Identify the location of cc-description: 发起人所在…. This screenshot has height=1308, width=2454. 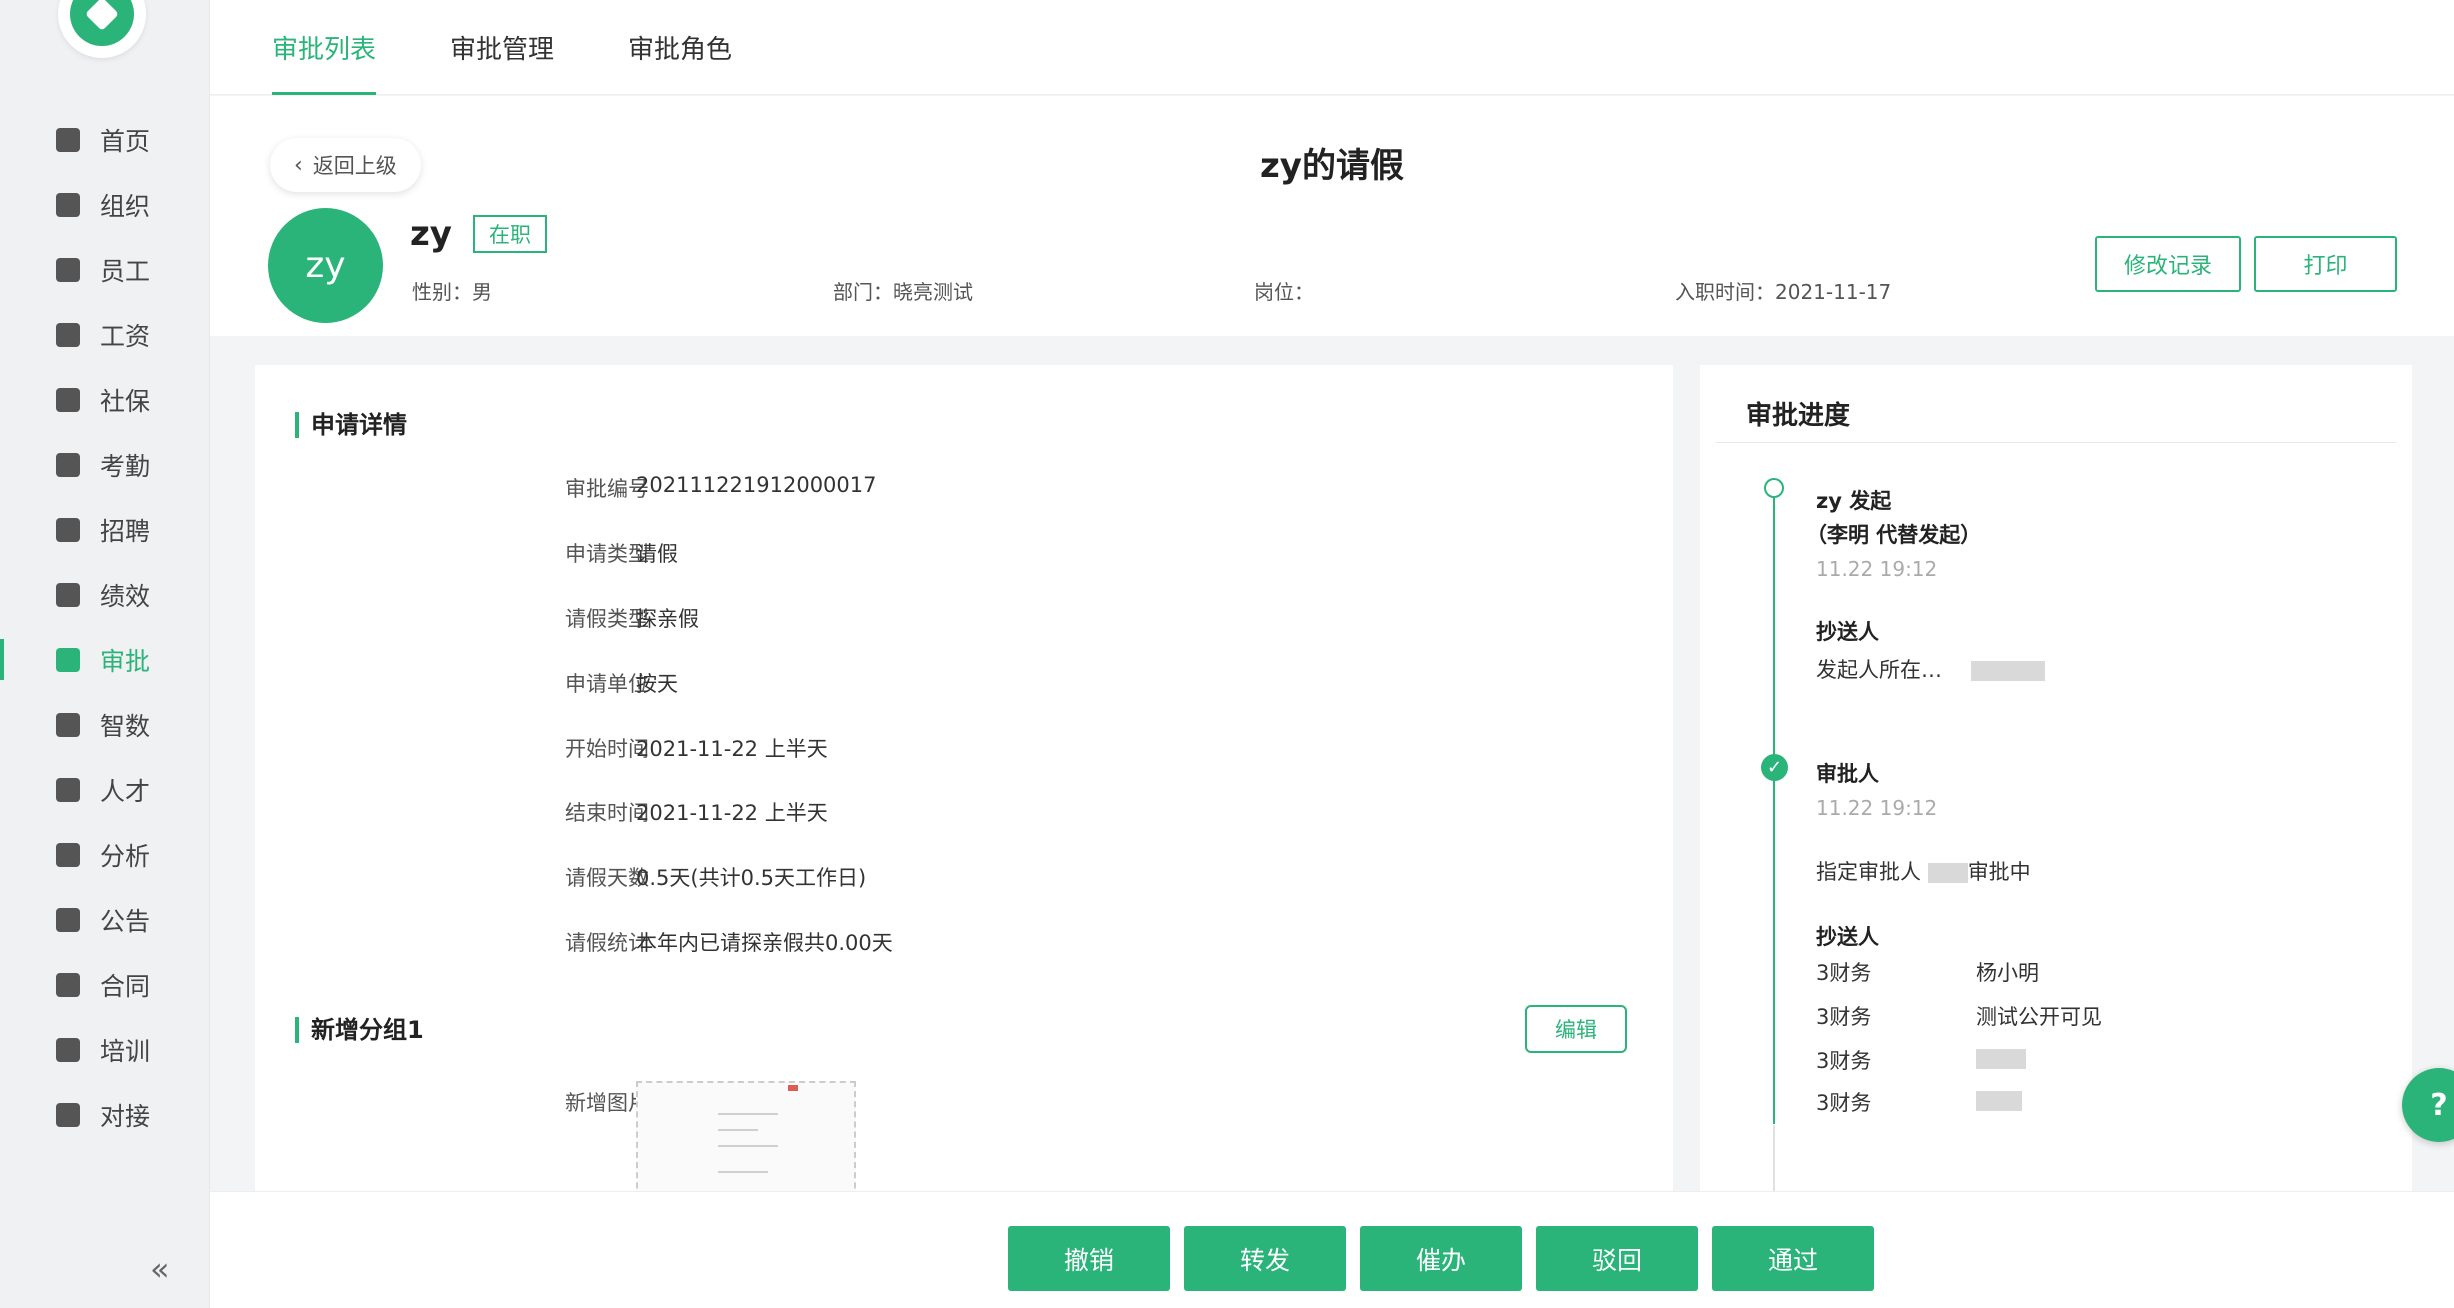
(1930, 669).